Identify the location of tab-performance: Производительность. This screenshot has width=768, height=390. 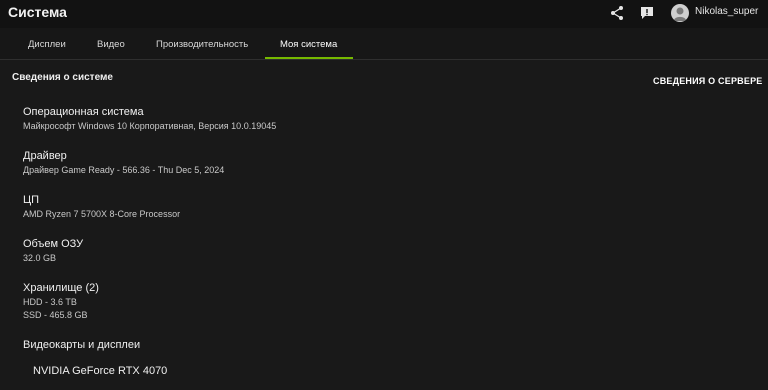
(202, 44).